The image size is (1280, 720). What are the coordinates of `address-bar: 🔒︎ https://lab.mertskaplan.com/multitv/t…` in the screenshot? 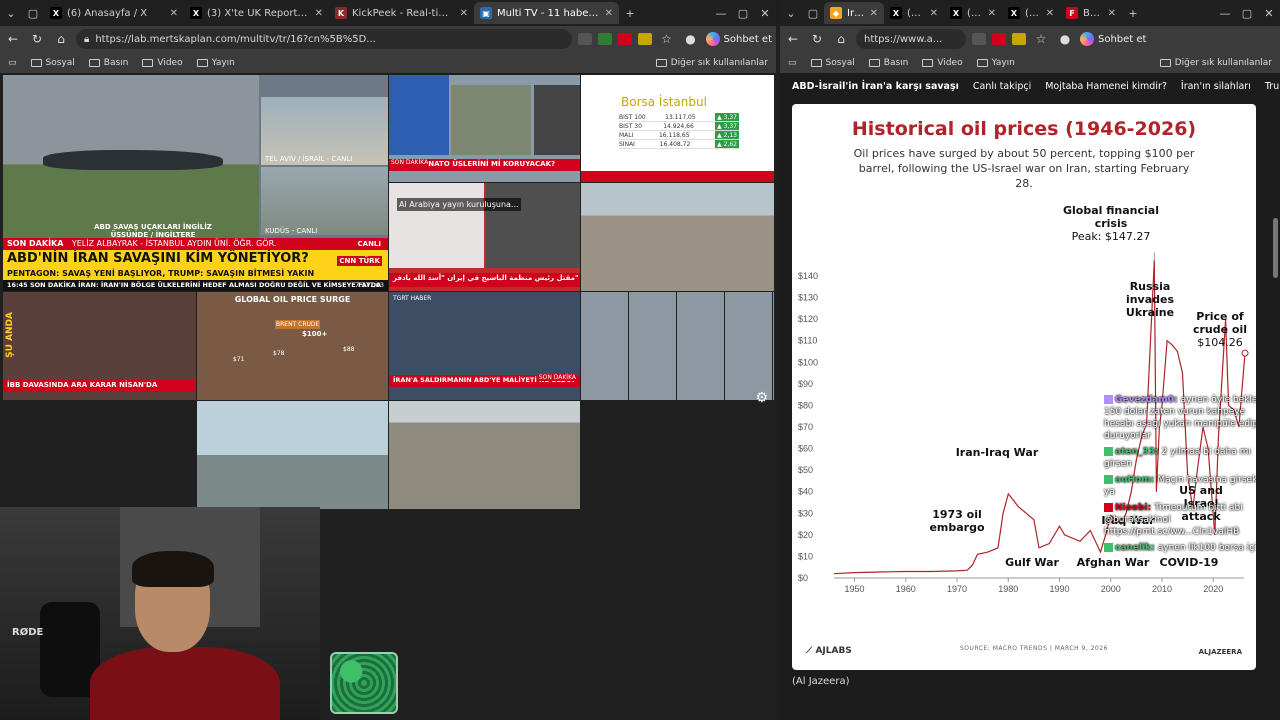 It's located at (324, 39).